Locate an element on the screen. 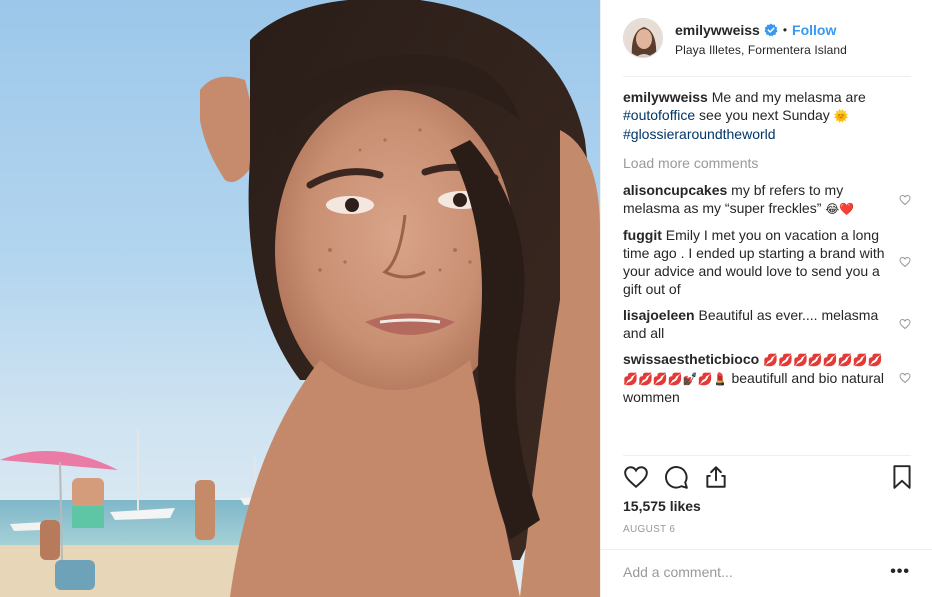 Image resolution: width=932 pixels, height=597 pixels. comment-username: alisoncupcakes is located at coordinates (675, 190).